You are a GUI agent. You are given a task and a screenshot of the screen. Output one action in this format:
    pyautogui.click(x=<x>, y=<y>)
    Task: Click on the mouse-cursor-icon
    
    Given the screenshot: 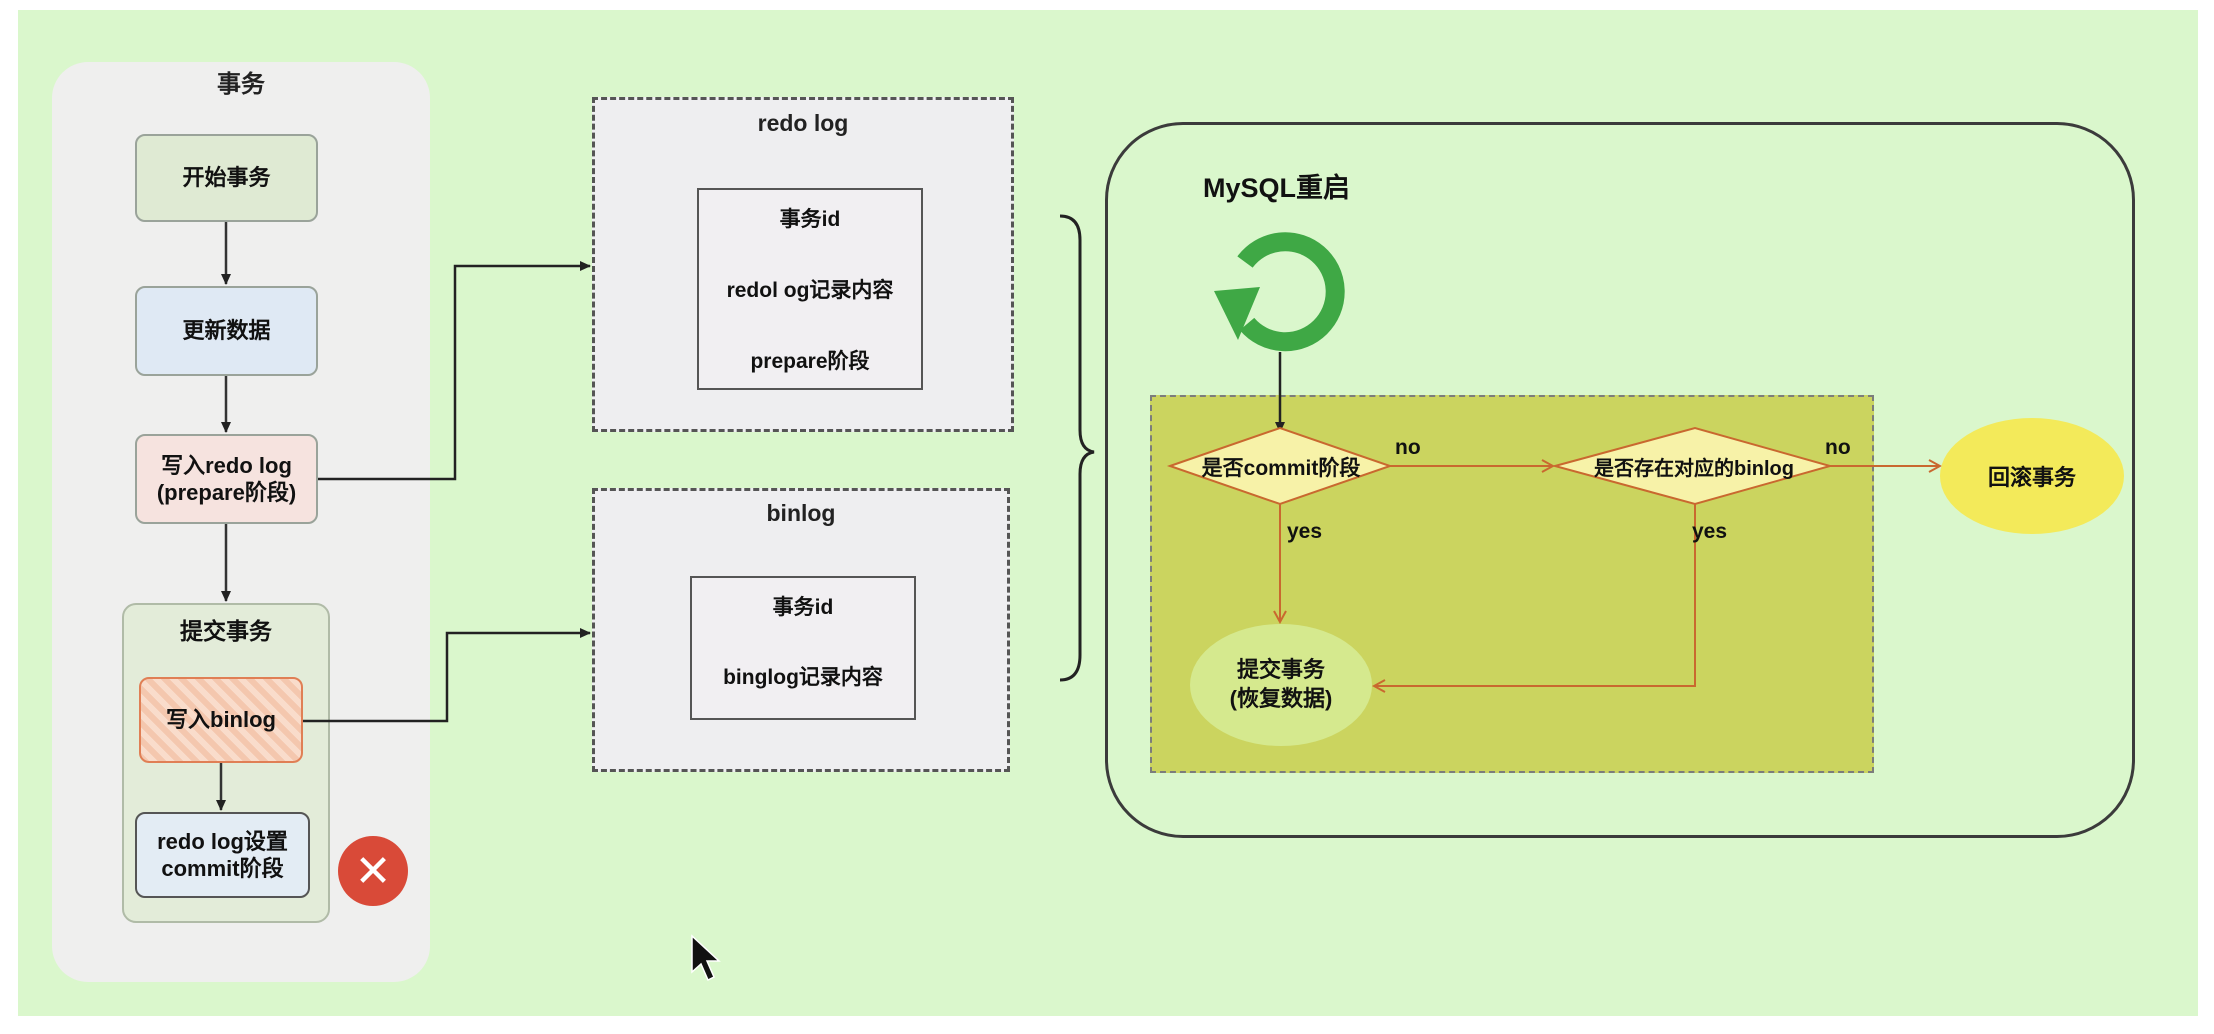 What is the action you would take?
    pyautogui.click(x=706, y=958)
    